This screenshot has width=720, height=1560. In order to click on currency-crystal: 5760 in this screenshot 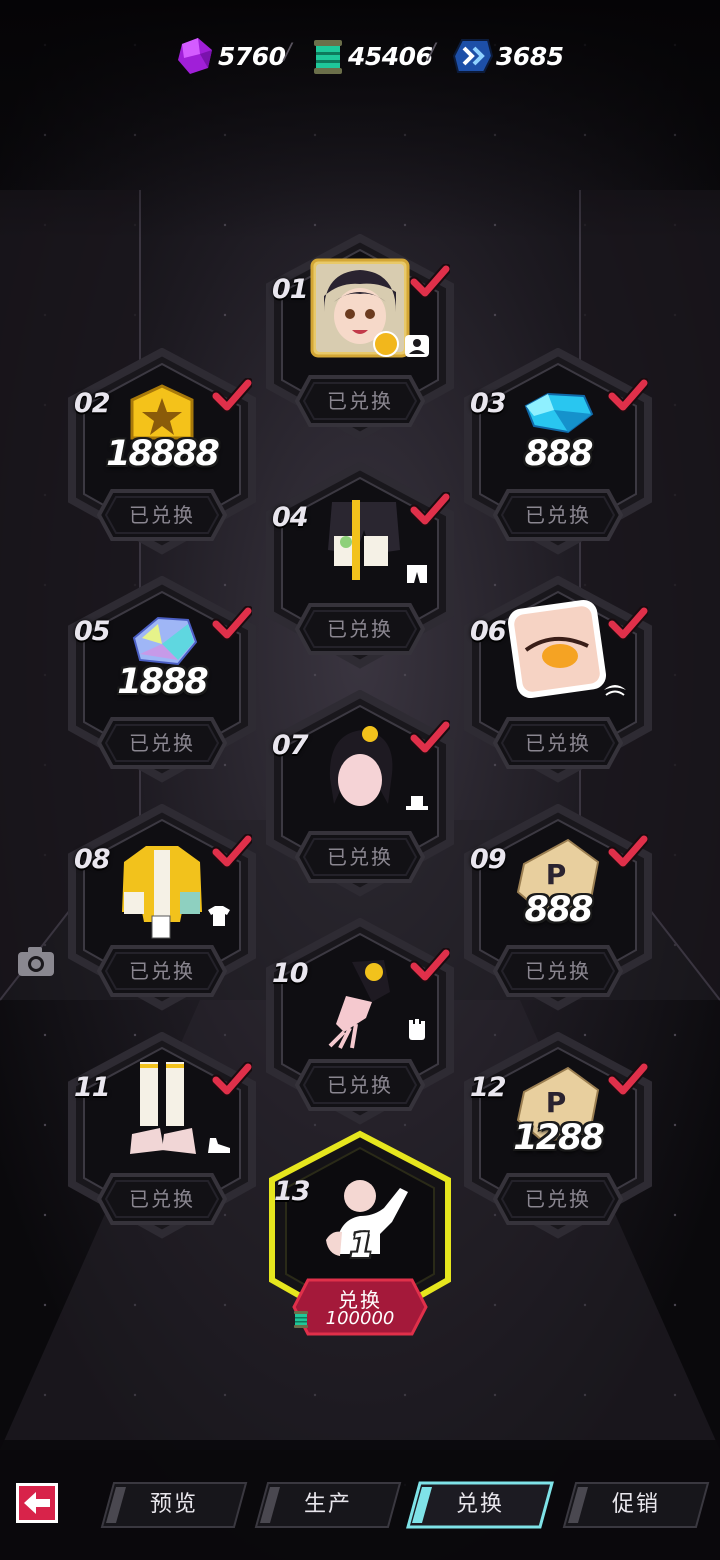, I will do `click(230, 56)`.